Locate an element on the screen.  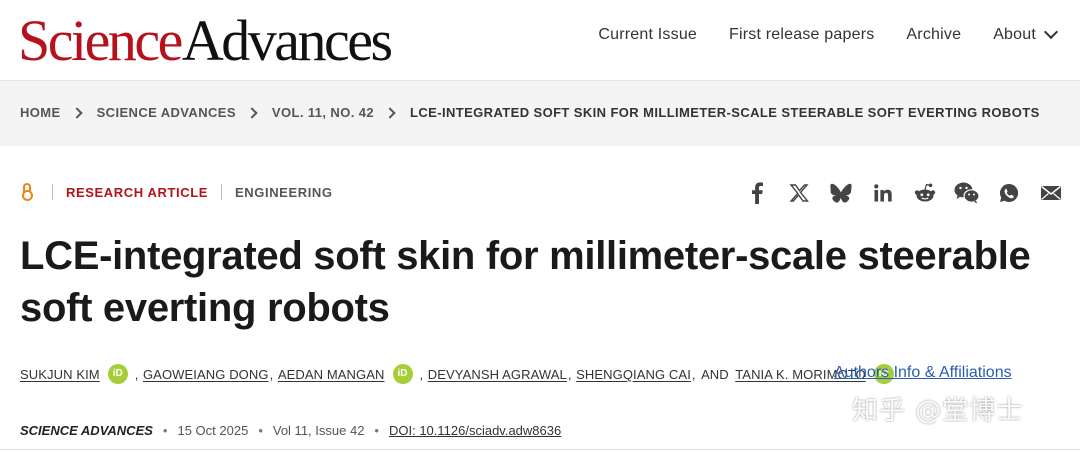
breadcrumb-volume: VOL. 11, NO. 42 is located at coordinates (323, 112).